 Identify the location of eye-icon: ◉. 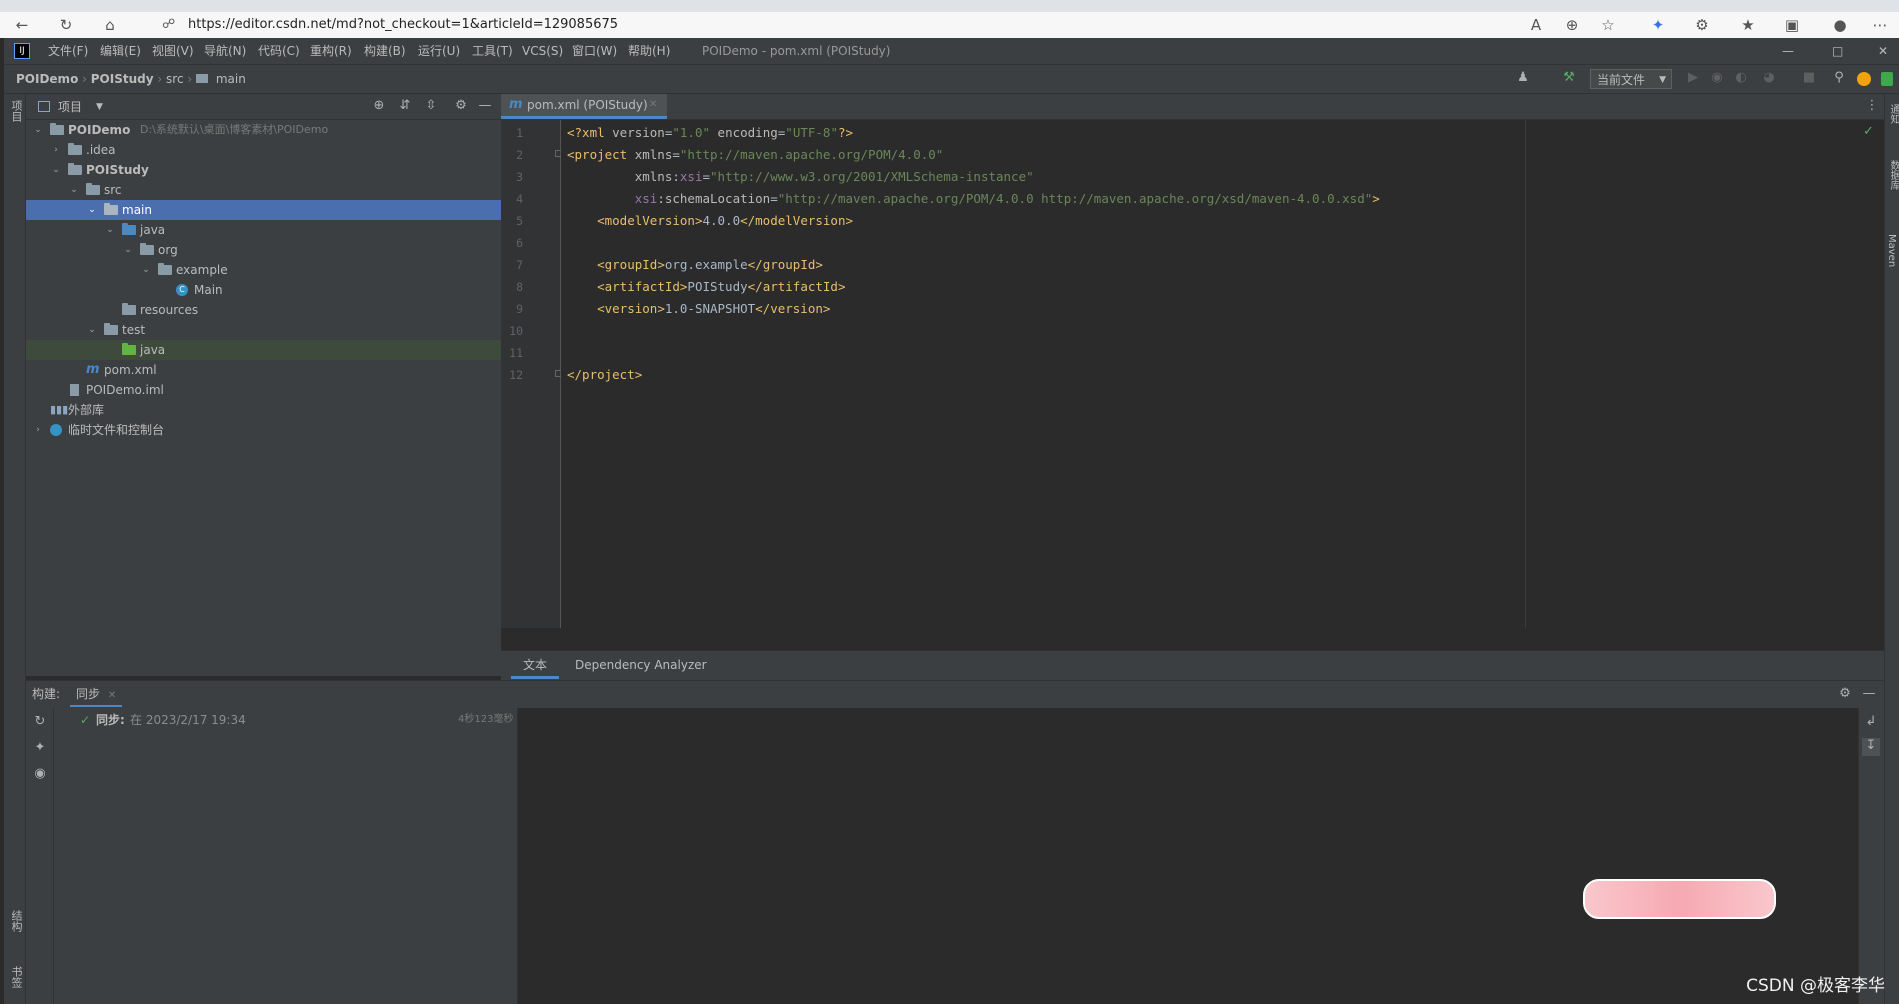
(40, 775).